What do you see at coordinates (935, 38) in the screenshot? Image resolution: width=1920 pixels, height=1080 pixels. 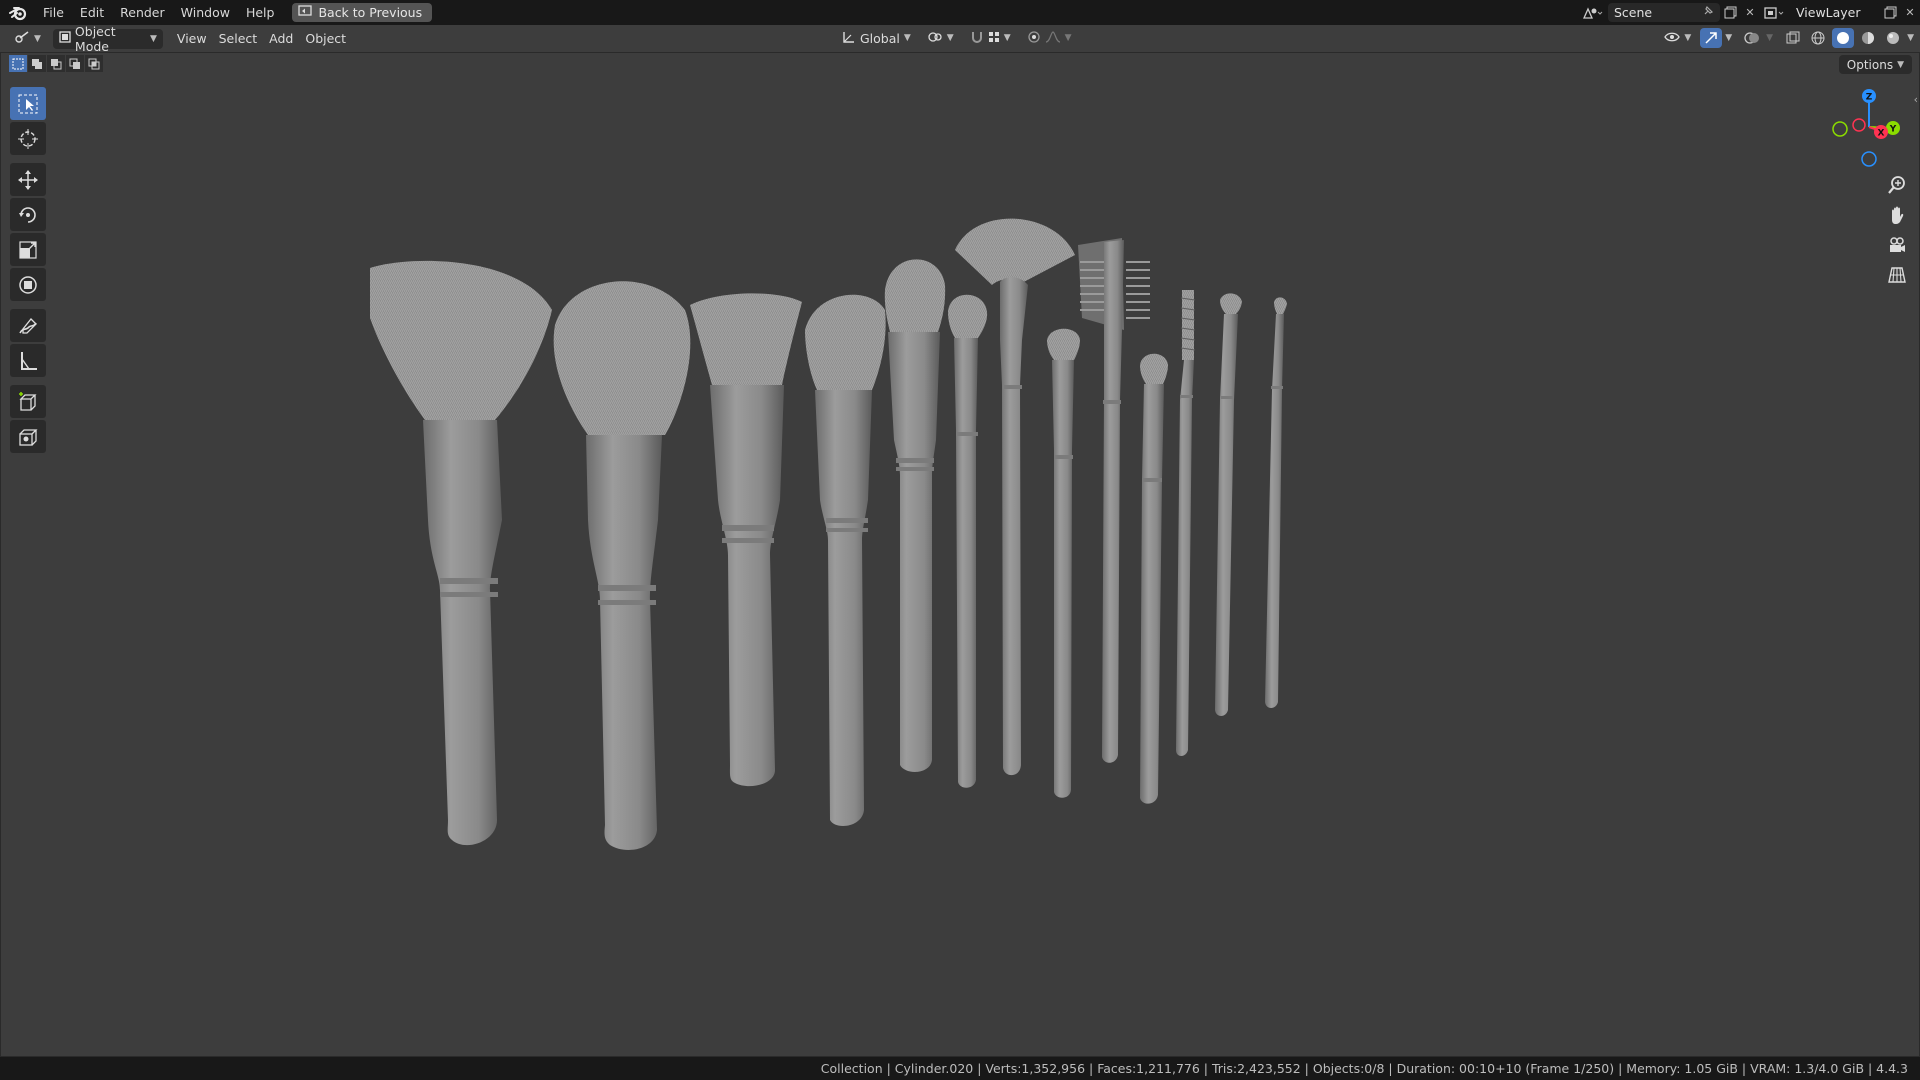 I see `pivot-icon` at bounding box center [935, 38].